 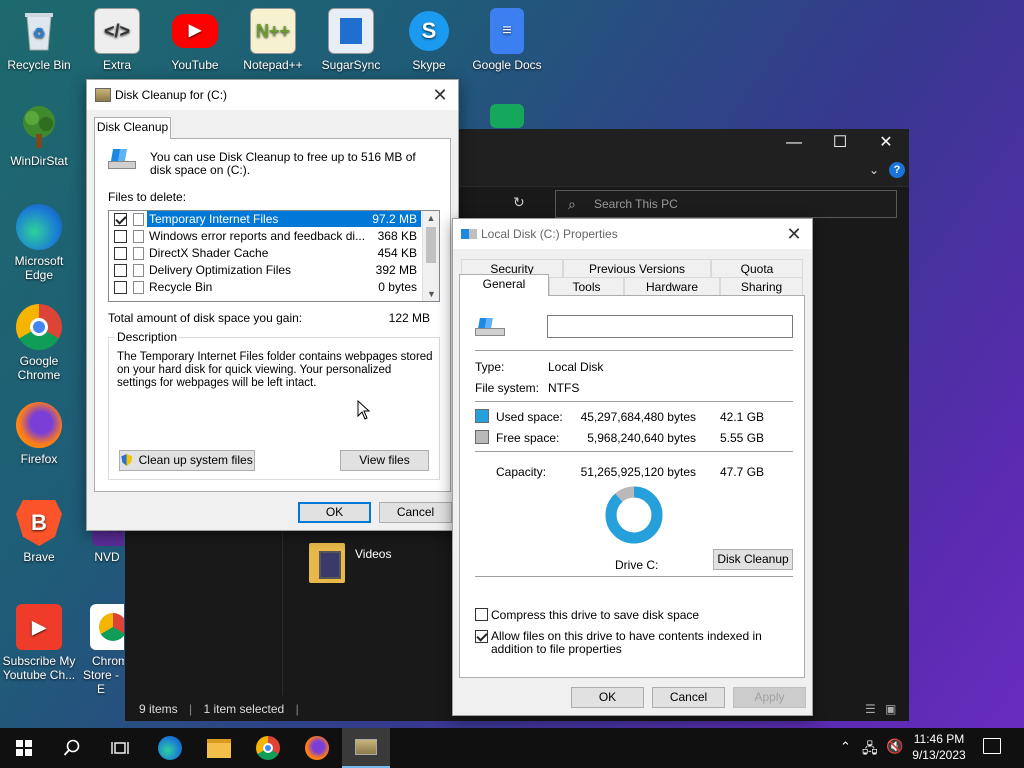 I want to click on desktop-icon-notepadpp: N++ Notepad++, so click(x=273, y=40).